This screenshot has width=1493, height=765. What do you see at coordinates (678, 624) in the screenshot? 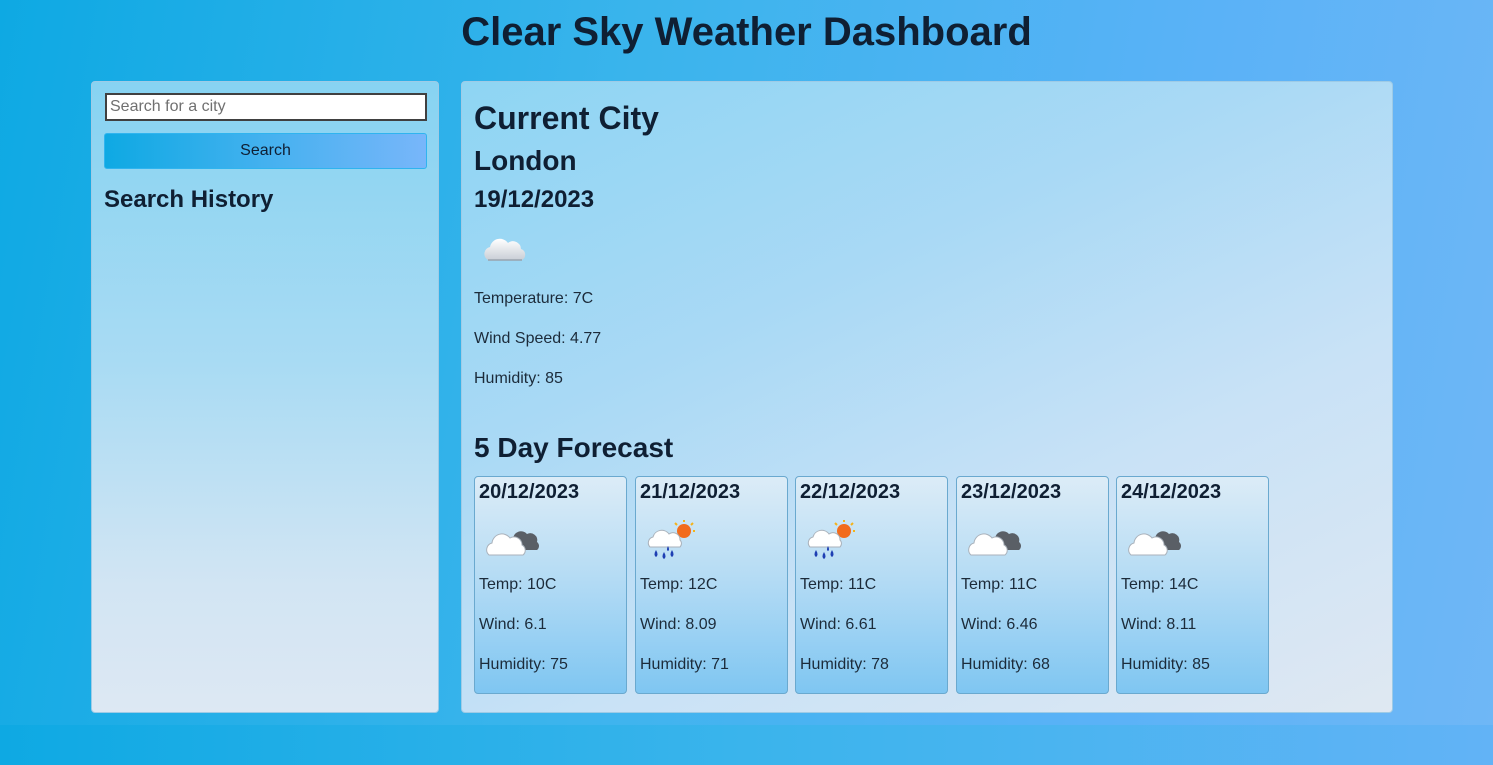
I see `forecast-wind: Wind: 8.09` at bounding box center [678, 624].